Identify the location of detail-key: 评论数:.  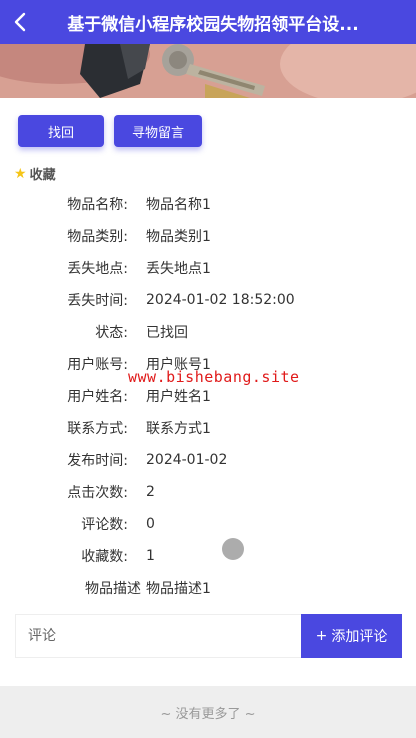
(104, 525).